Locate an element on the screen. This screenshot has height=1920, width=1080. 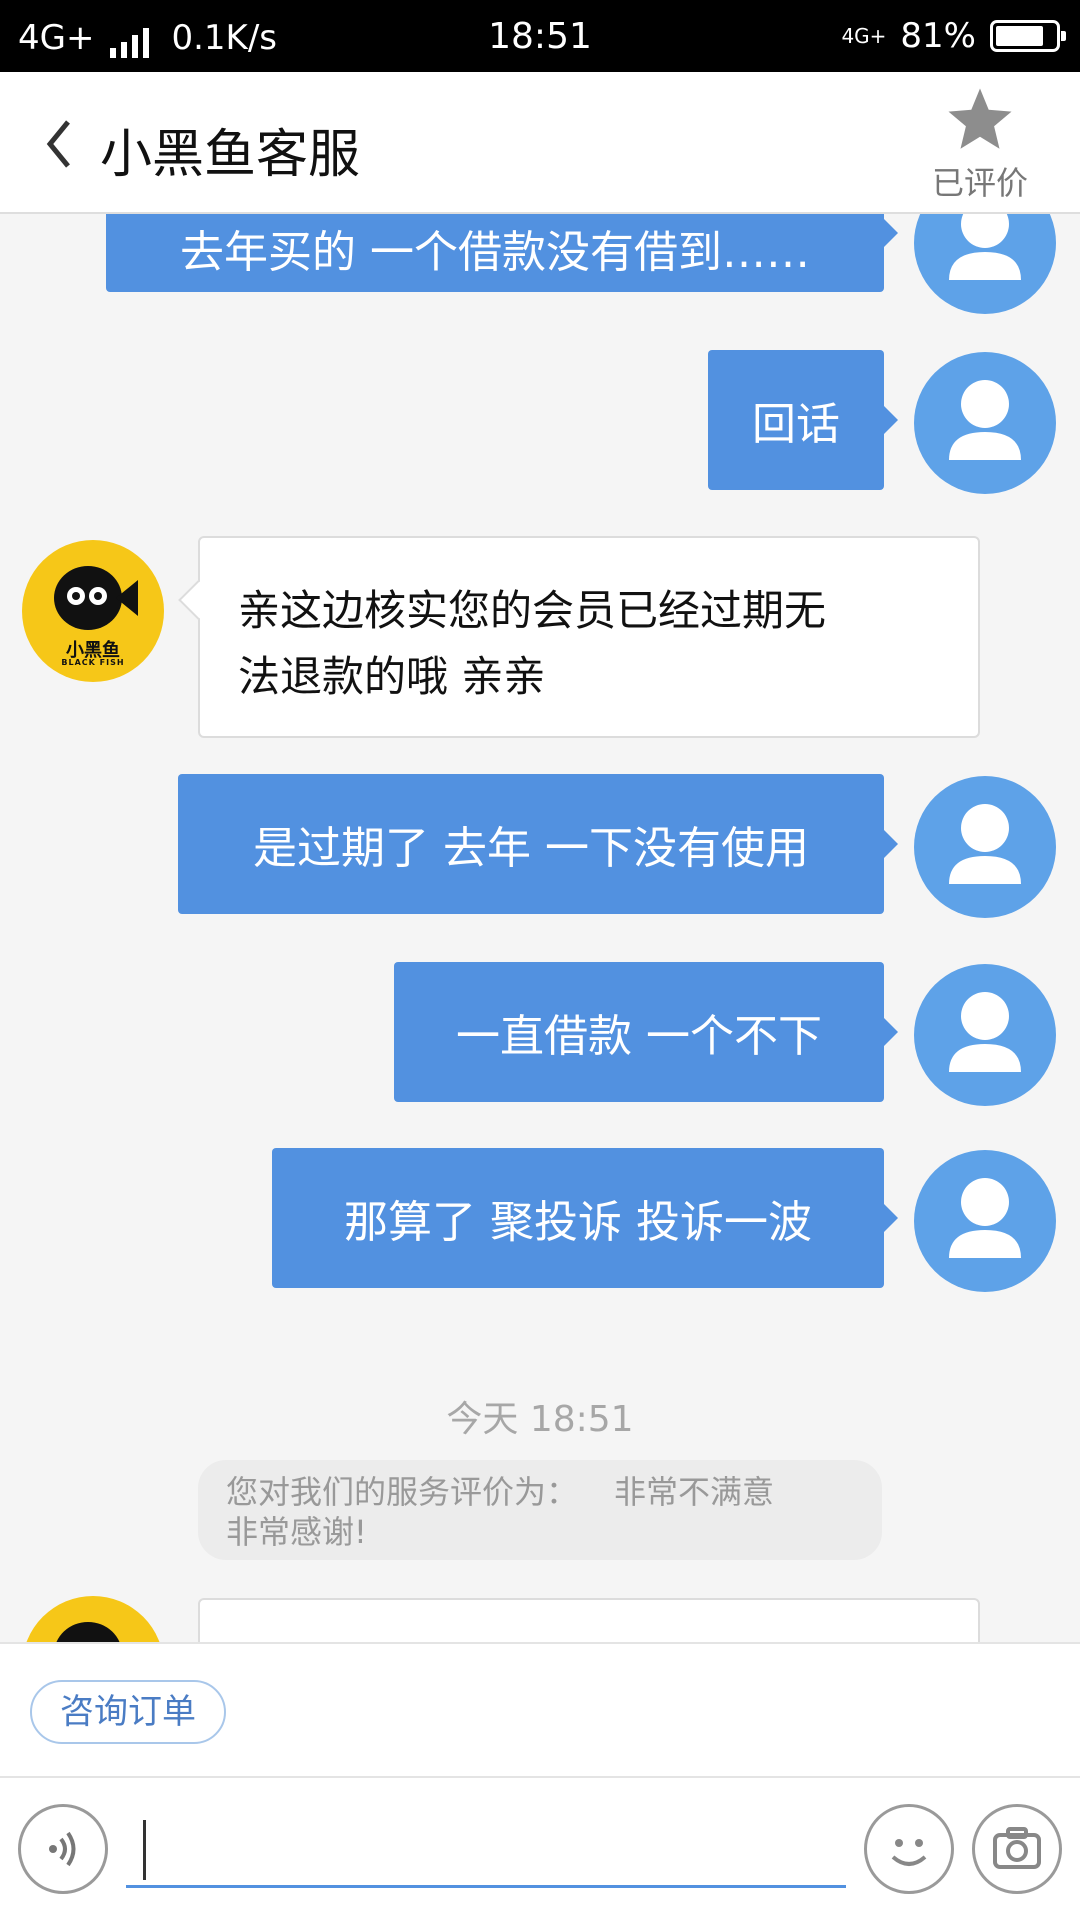
rated-button: 已评价 is located at coordinates (980, 144).